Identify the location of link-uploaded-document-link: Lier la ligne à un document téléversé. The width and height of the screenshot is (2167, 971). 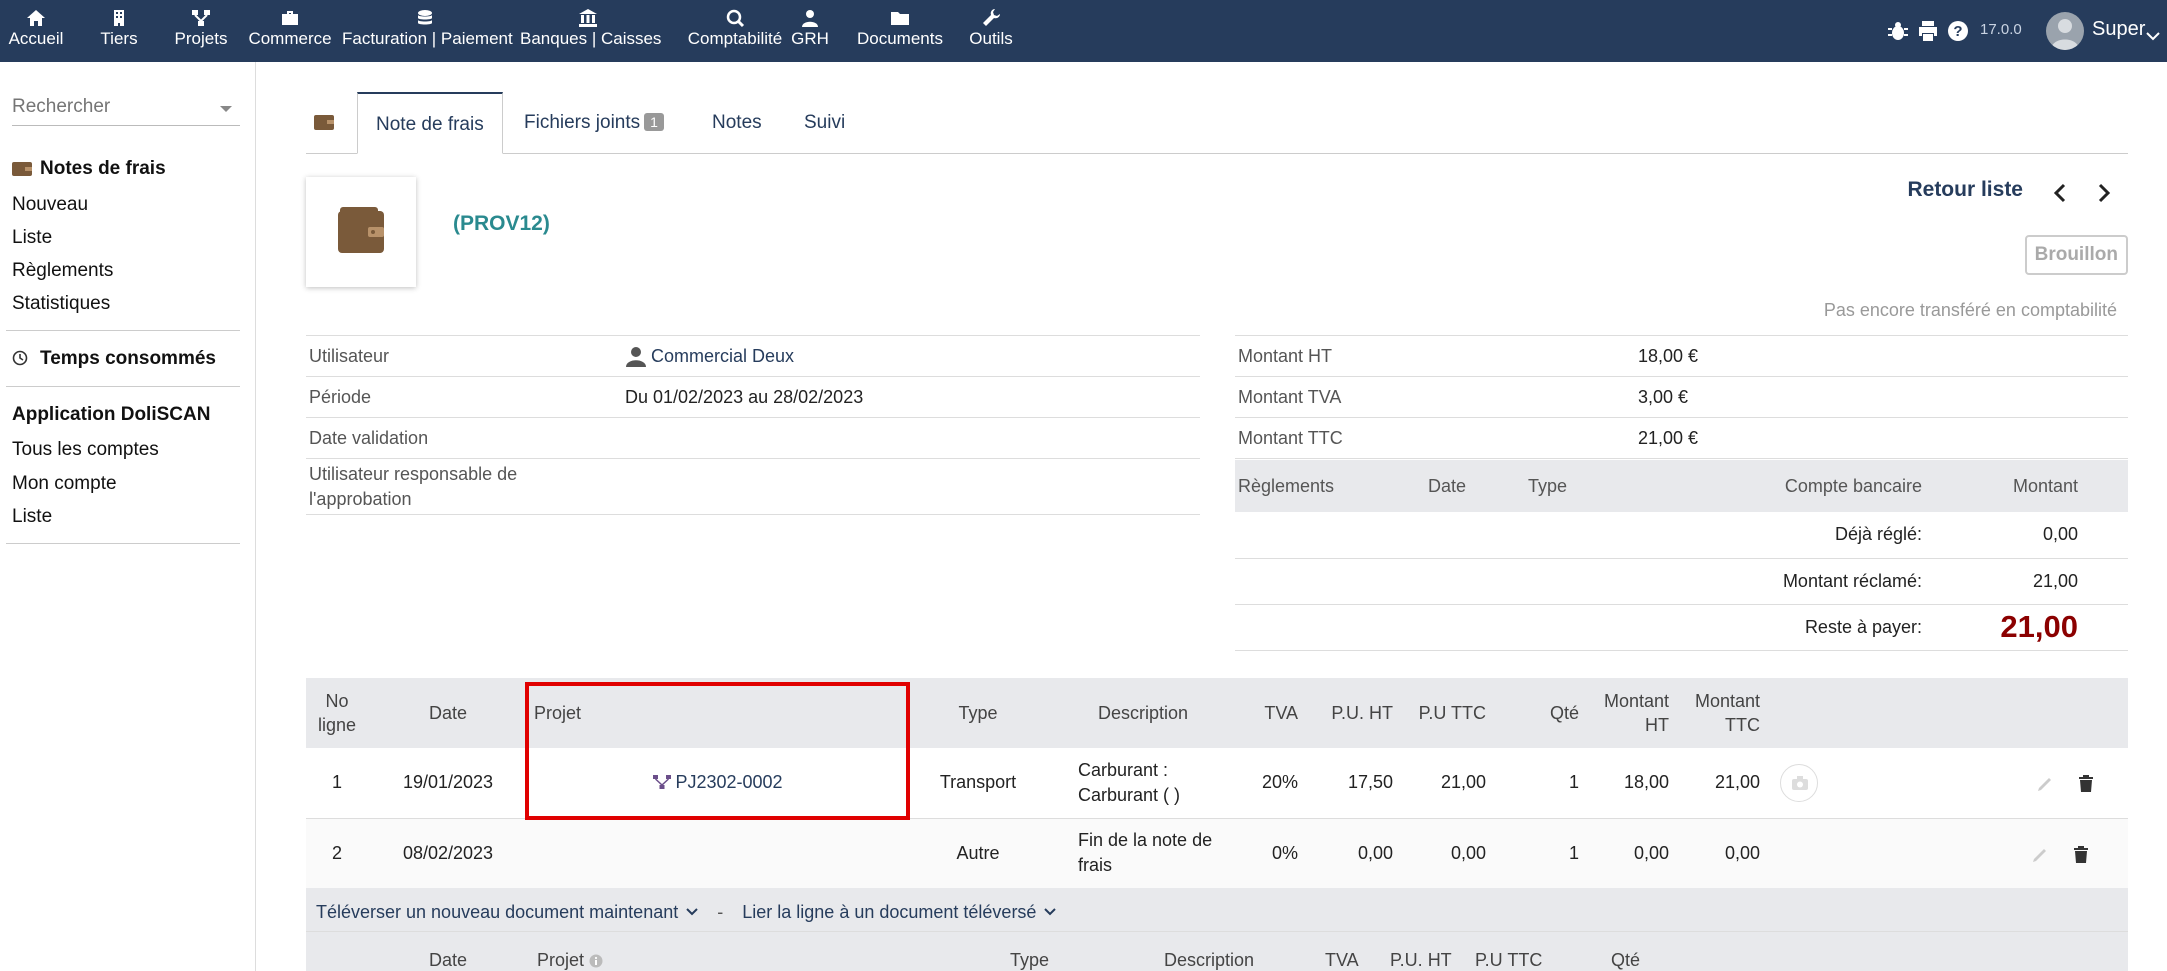
(899, 912).